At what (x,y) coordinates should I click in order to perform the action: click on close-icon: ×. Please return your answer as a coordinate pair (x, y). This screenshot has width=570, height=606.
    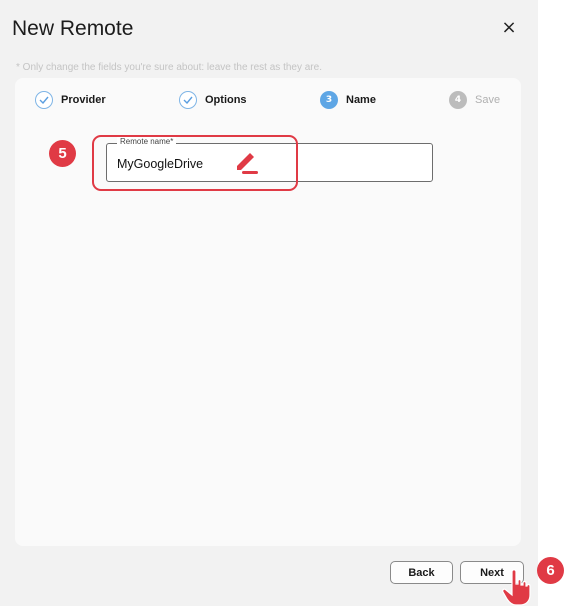
    Looking at the image, I should click on (509, 28).